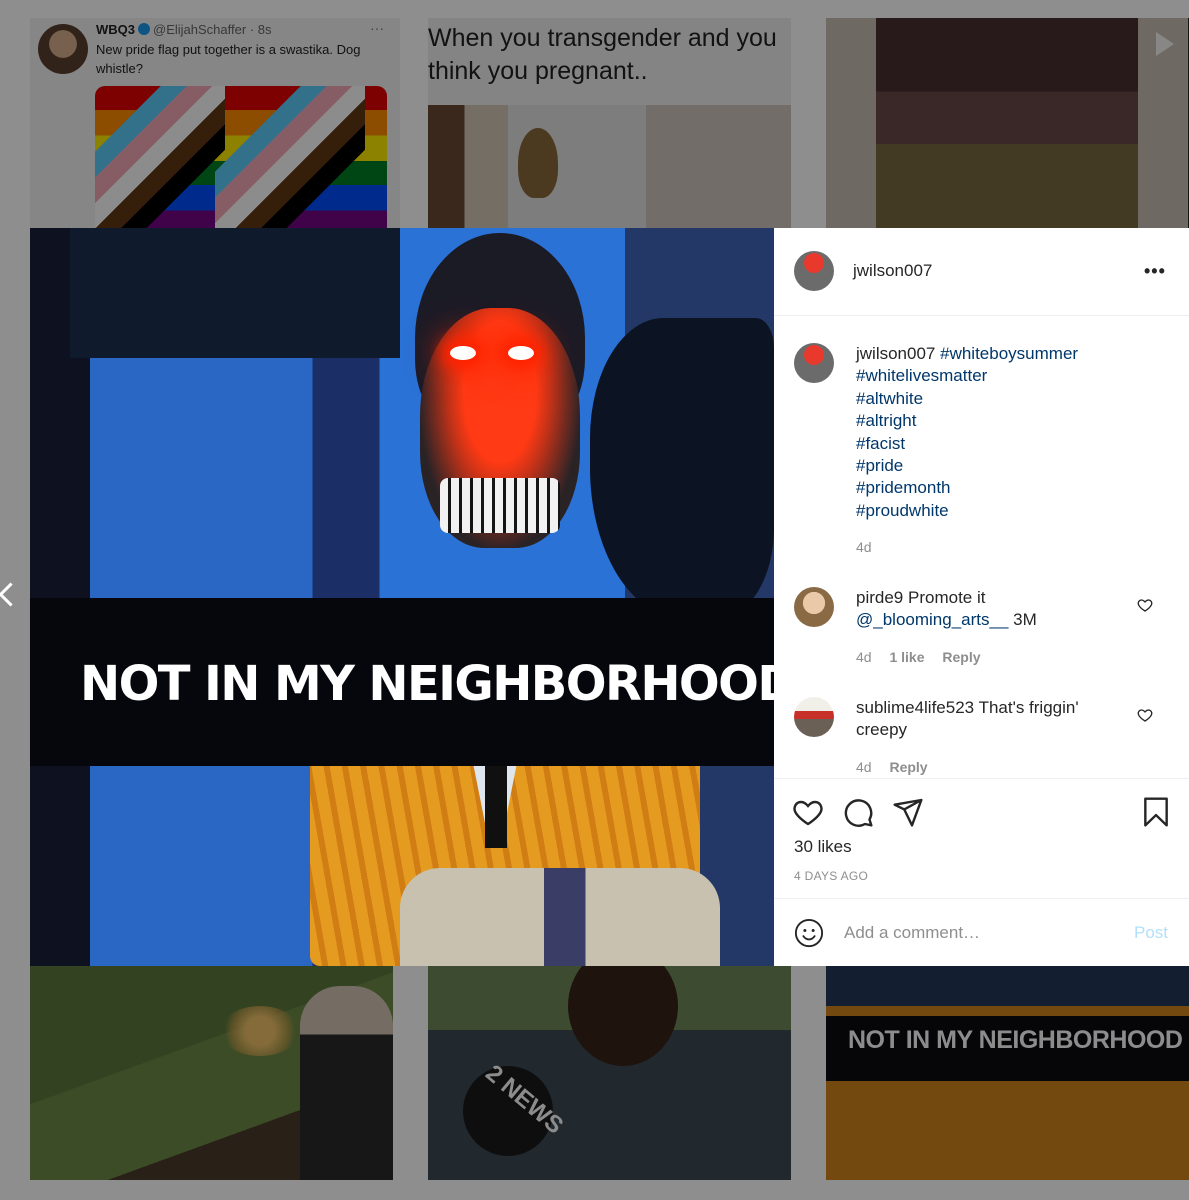 Image resolution: width=1189 pixels, height=1200 pixels. What do you see at coordinates (609, 1073) in the screenshot?
I see `news-photo-tile: 2 NEWS` at bounding box center [609, 1073].